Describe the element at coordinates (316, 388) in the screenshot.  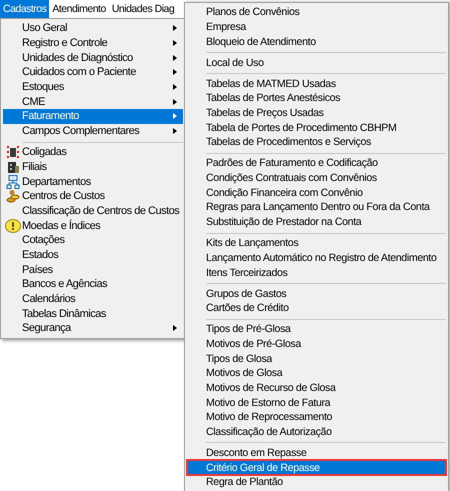
I see `menu-item: Motivos de Recurso de Glosa` at that location.